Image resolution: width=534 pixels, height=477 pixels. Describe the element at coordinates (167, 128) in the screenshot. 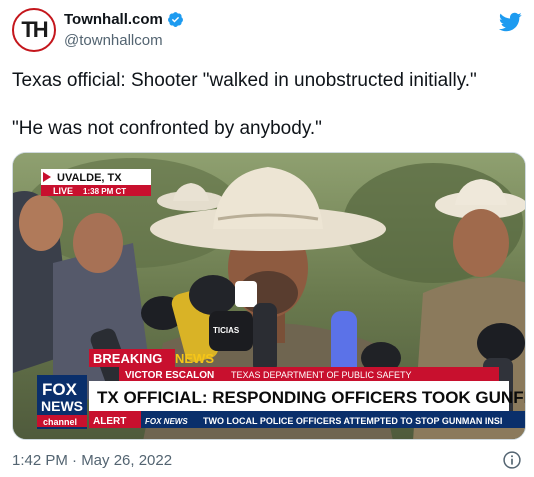

I see `tweet-text-line-2: "He was not confronted by anybody."` at that location.